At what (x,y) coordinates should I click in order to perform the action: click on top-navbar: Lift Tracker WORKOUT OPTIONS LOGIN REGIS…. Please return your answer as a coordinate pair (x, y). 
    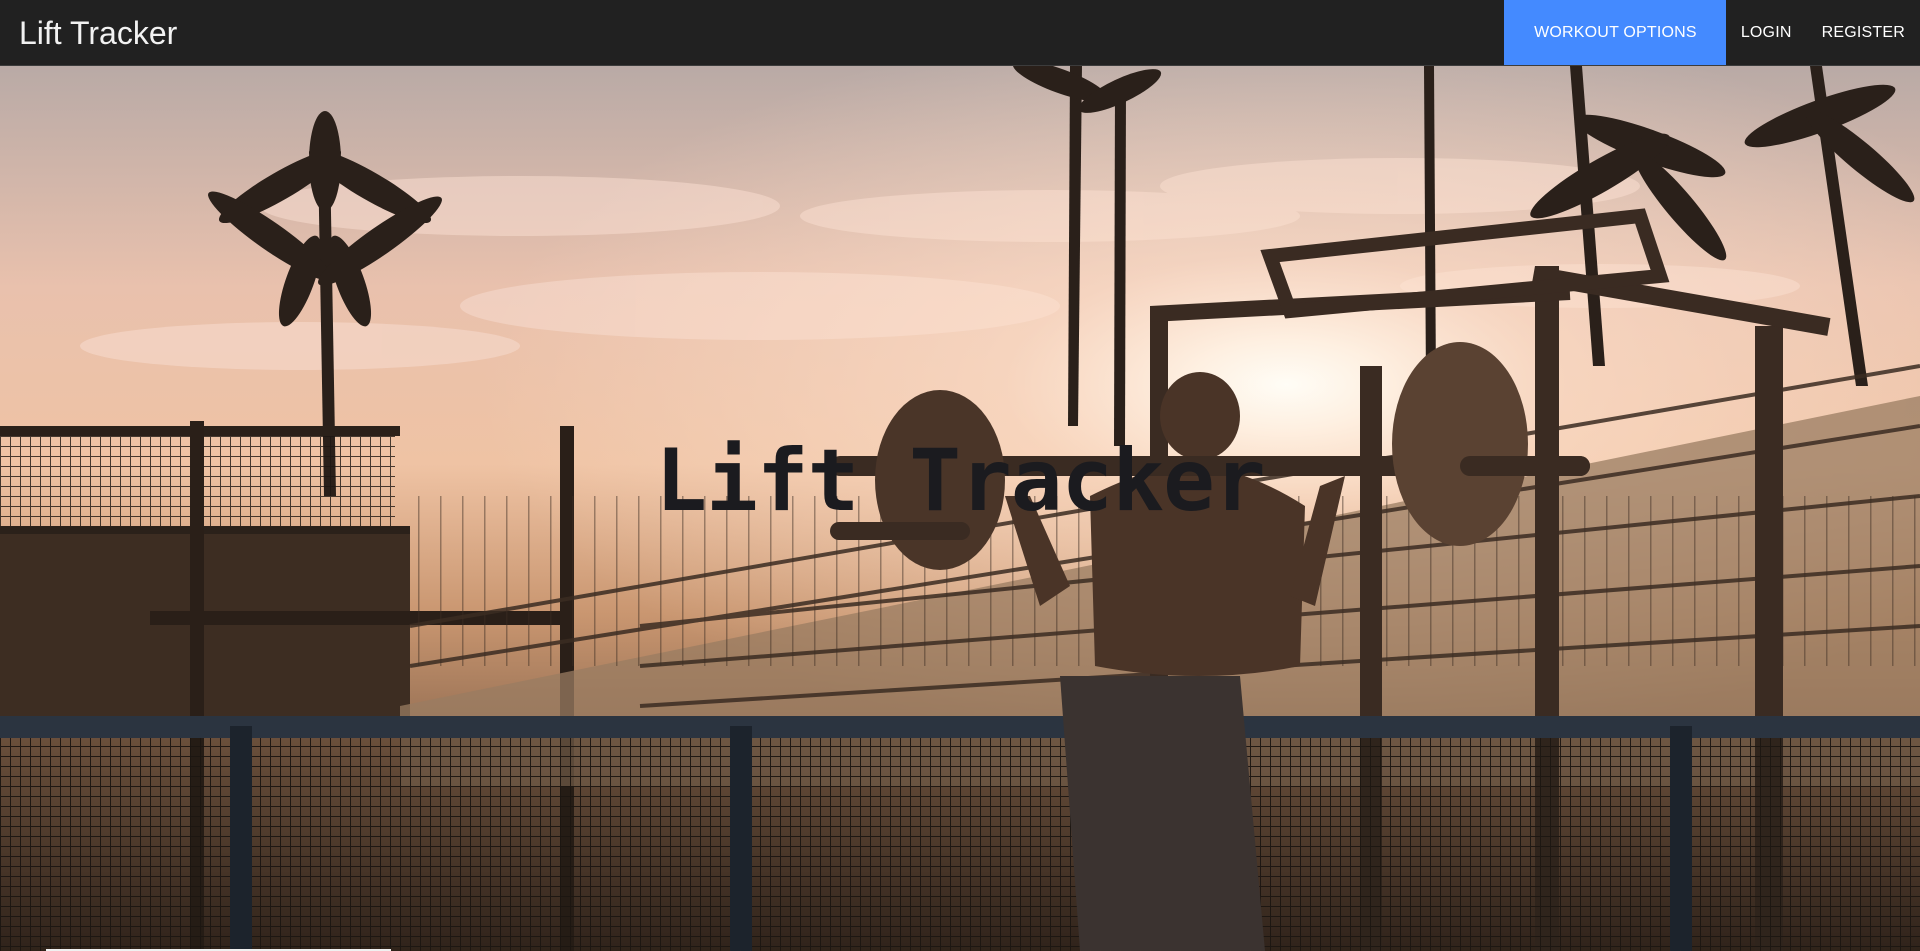
    Looking at the image, I should click on (960, 33).